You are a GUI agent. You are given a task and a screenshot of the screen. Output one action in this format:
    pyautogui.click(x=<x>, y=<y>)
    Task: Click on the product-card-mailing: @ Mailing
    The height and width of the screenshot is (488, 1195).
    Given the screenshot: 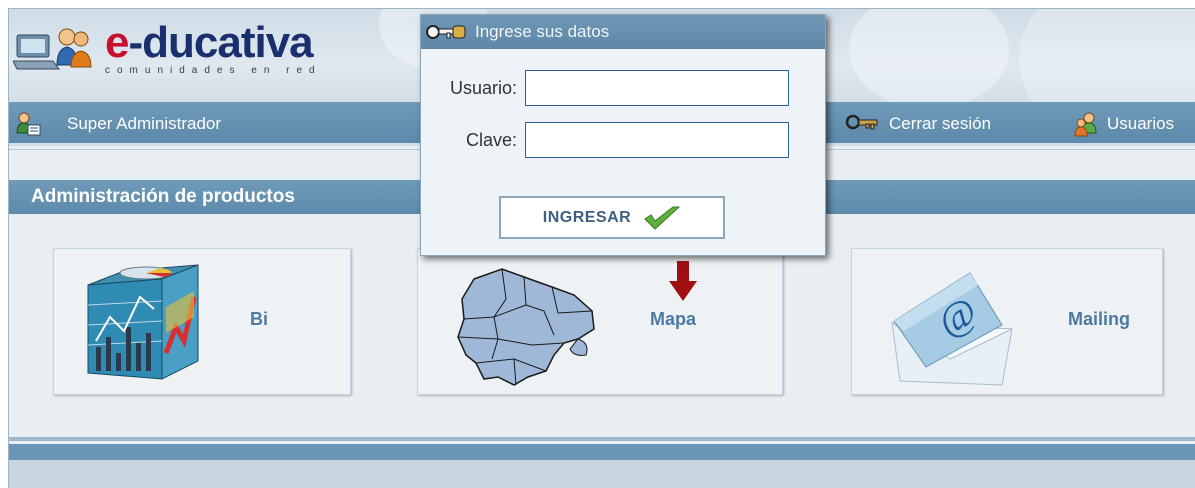 What is the action you would take?
    pyautogui.click(x=1007, y=321)
    